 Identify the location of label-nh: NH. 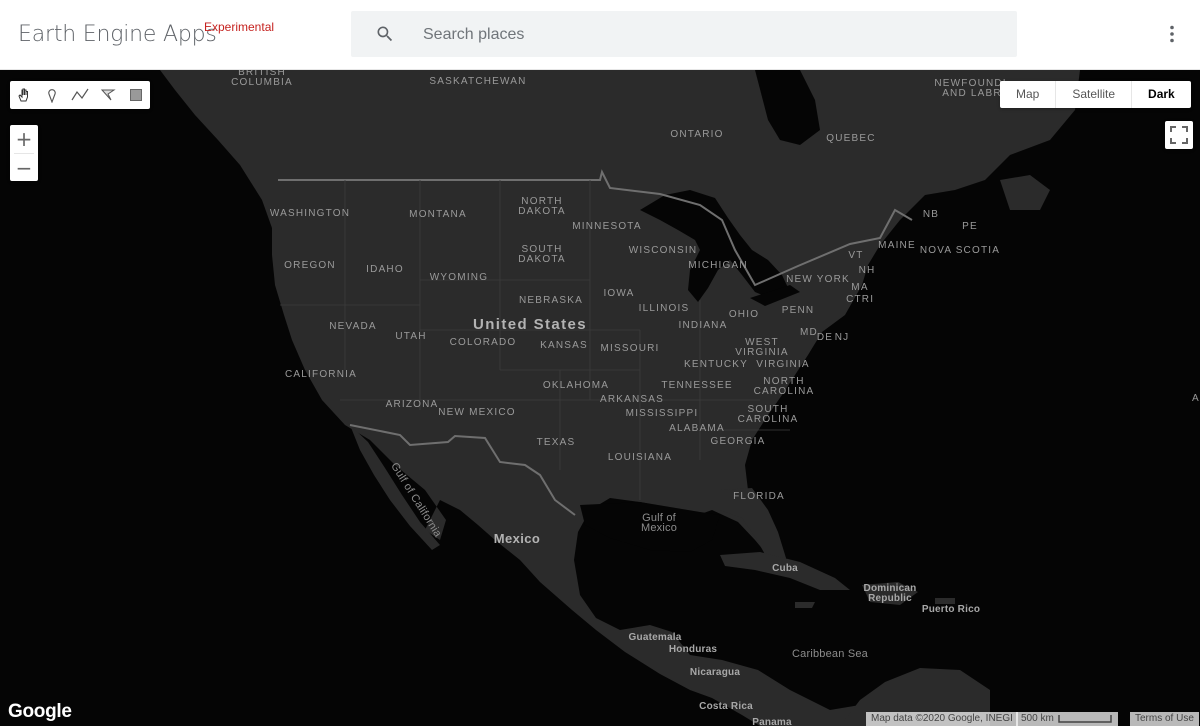
(867, 270).